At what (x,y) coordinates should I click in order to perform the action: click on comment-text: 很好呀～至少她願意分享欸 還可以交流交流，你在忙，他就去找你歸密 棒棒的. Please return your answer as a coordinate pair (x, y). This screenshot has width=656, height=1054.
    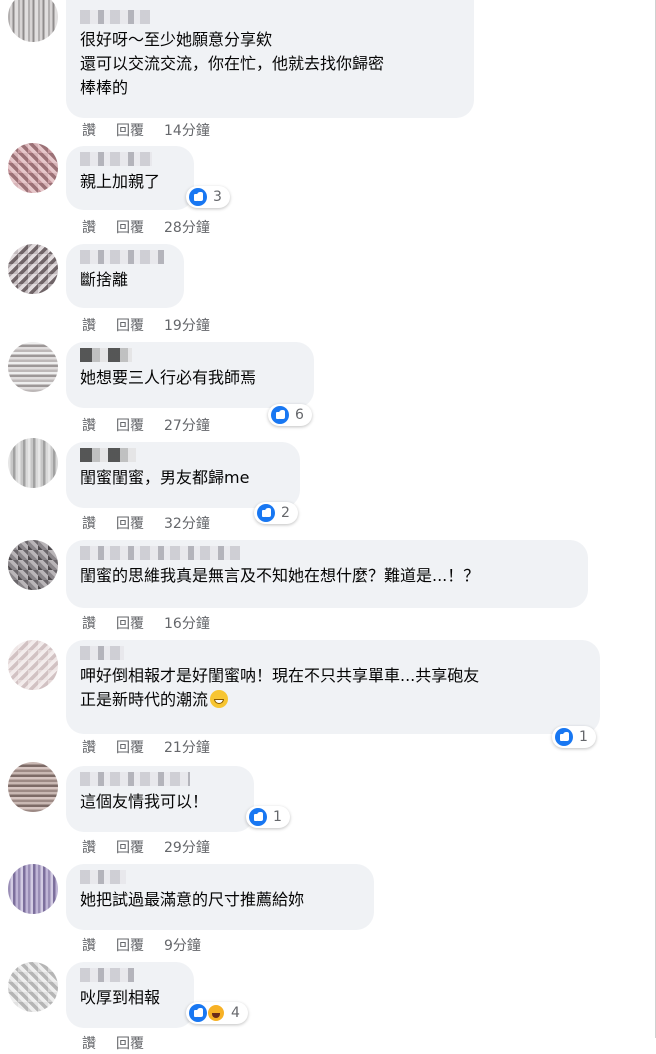
    Looking at the image, I should click on (232, 63).